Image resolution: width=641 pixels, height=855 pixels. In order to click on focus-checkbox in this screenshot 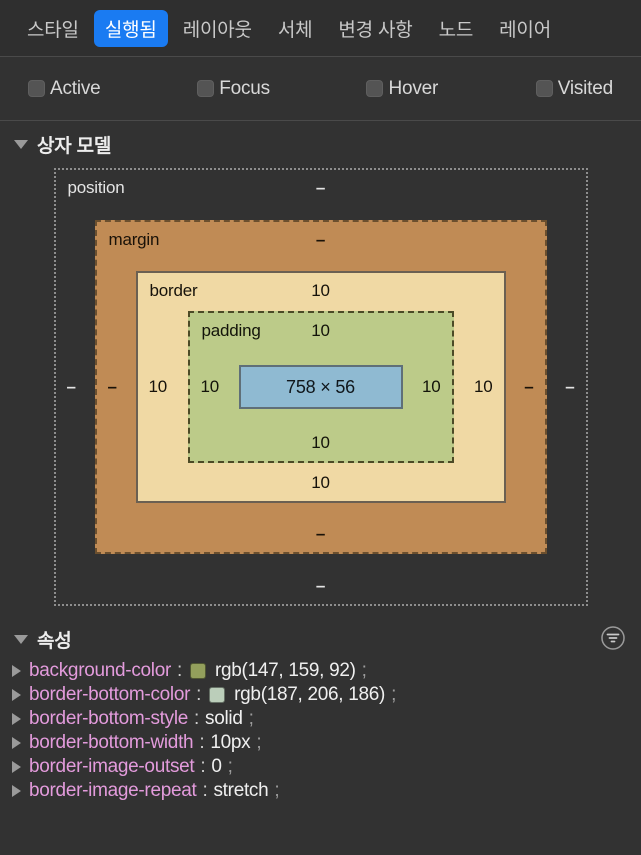, I will do `click(206, 88)`.